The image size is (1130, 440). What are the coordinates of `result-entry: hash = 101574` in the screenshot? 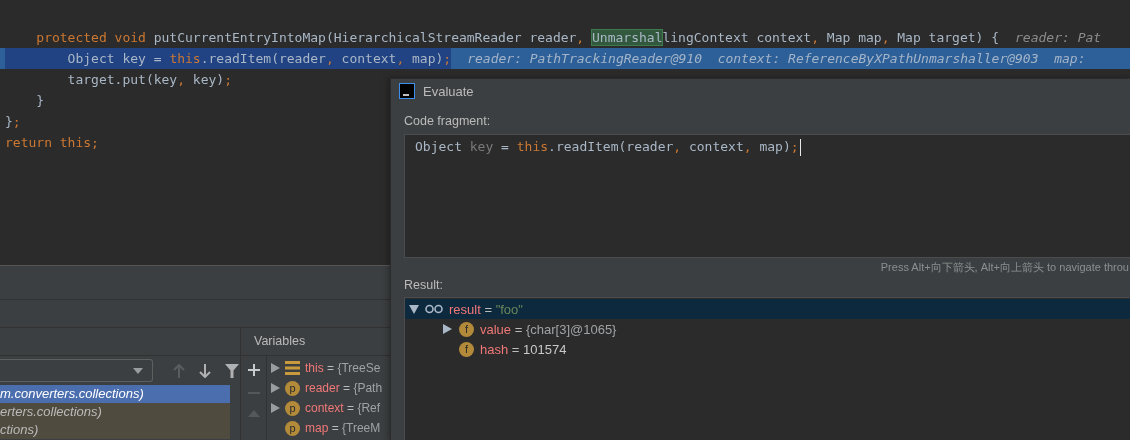 It's located at (523, 349).